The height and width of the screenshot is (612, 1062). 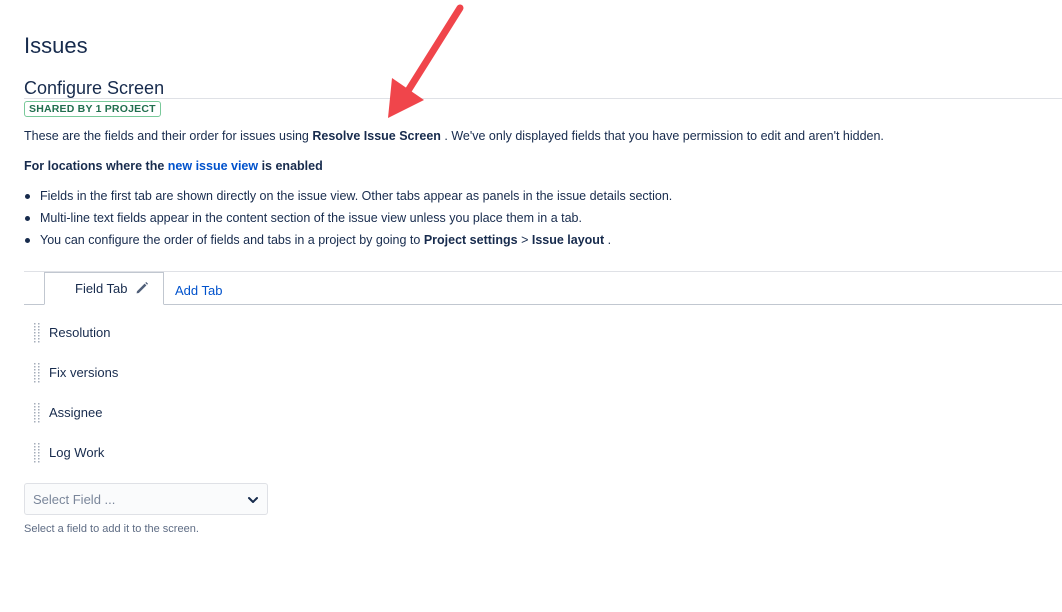 I want to click on tab-field-tab: Field Tab, so click(x=104, y=288).